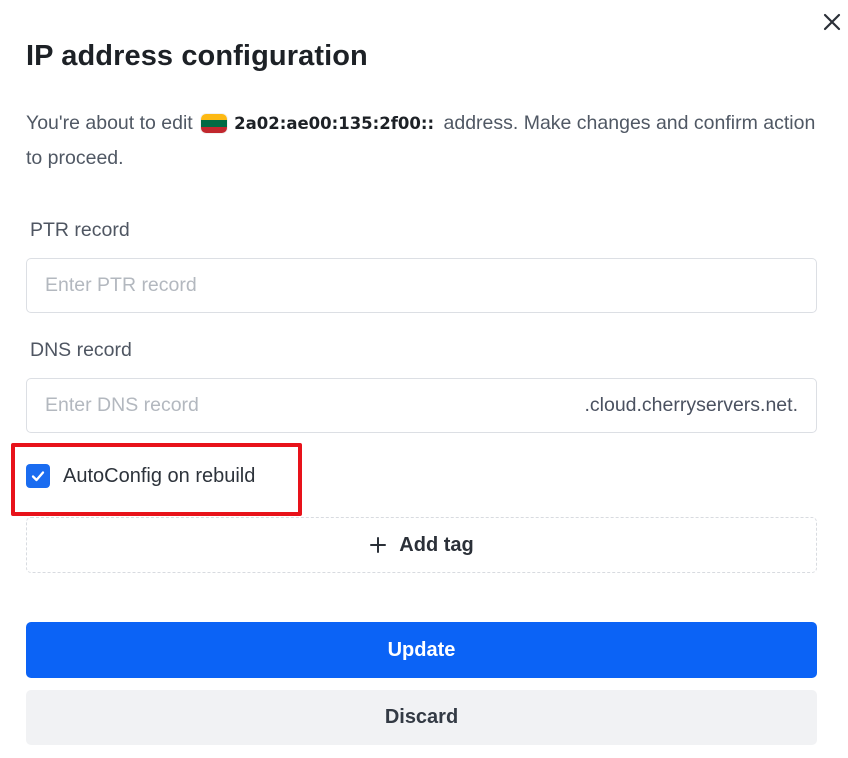 The height and width of the screenshot is (758, 848). Describe the element at coordinates (214, 123) in the screenshot. I see `lithuania-flag-icon` at that location.